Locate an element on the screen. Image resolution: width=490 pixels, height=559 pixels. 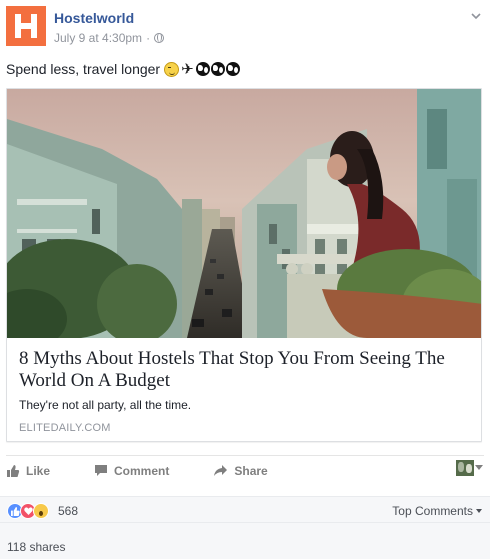
reaction-count: 568 is located at coordinates (68, 511).